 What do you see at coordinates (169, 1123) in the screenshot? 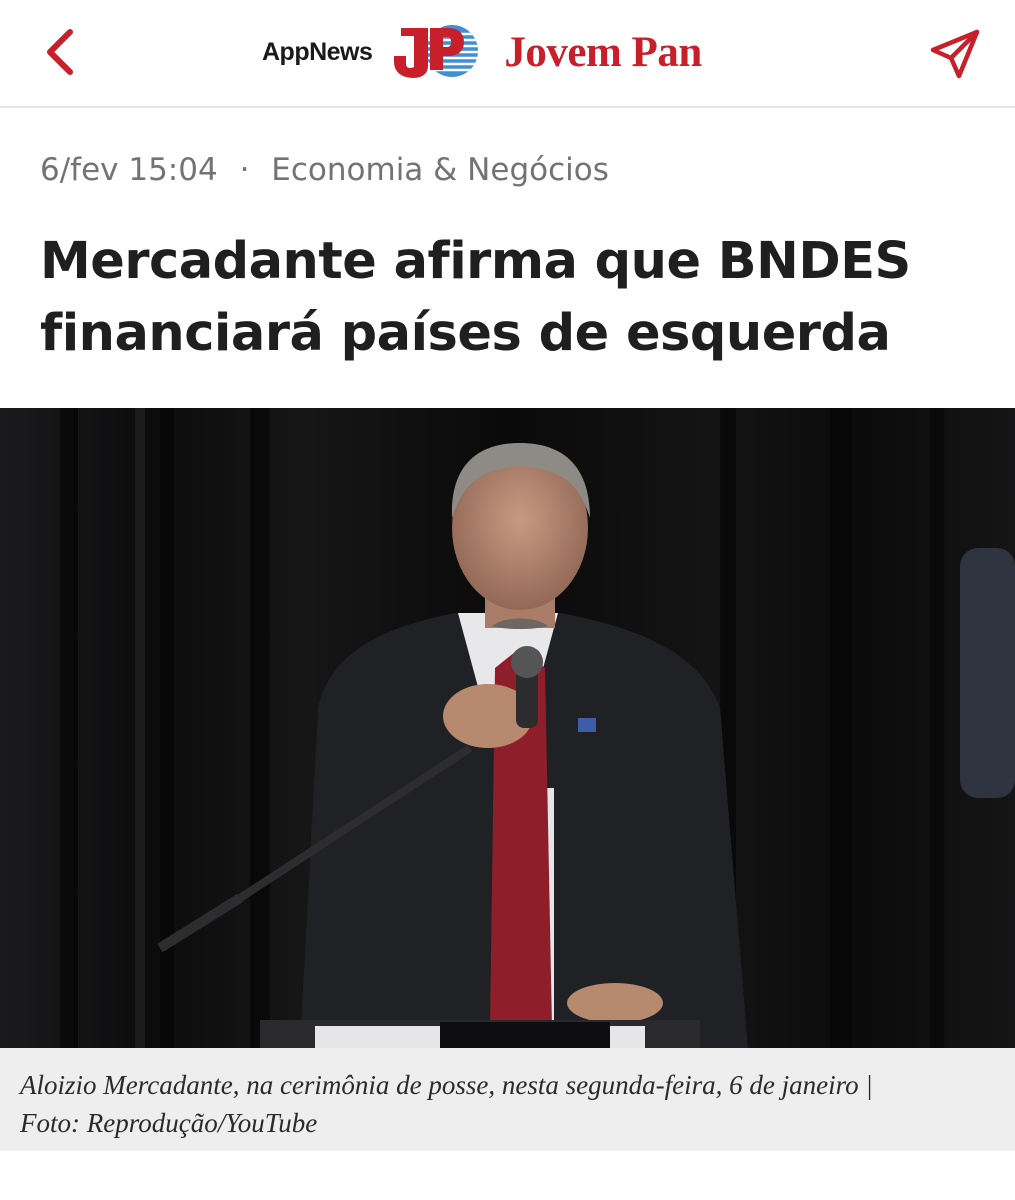
I see `photo-caption-line-2: Foto: Reprodução/YouTube` at bounding box center [169, 1123].